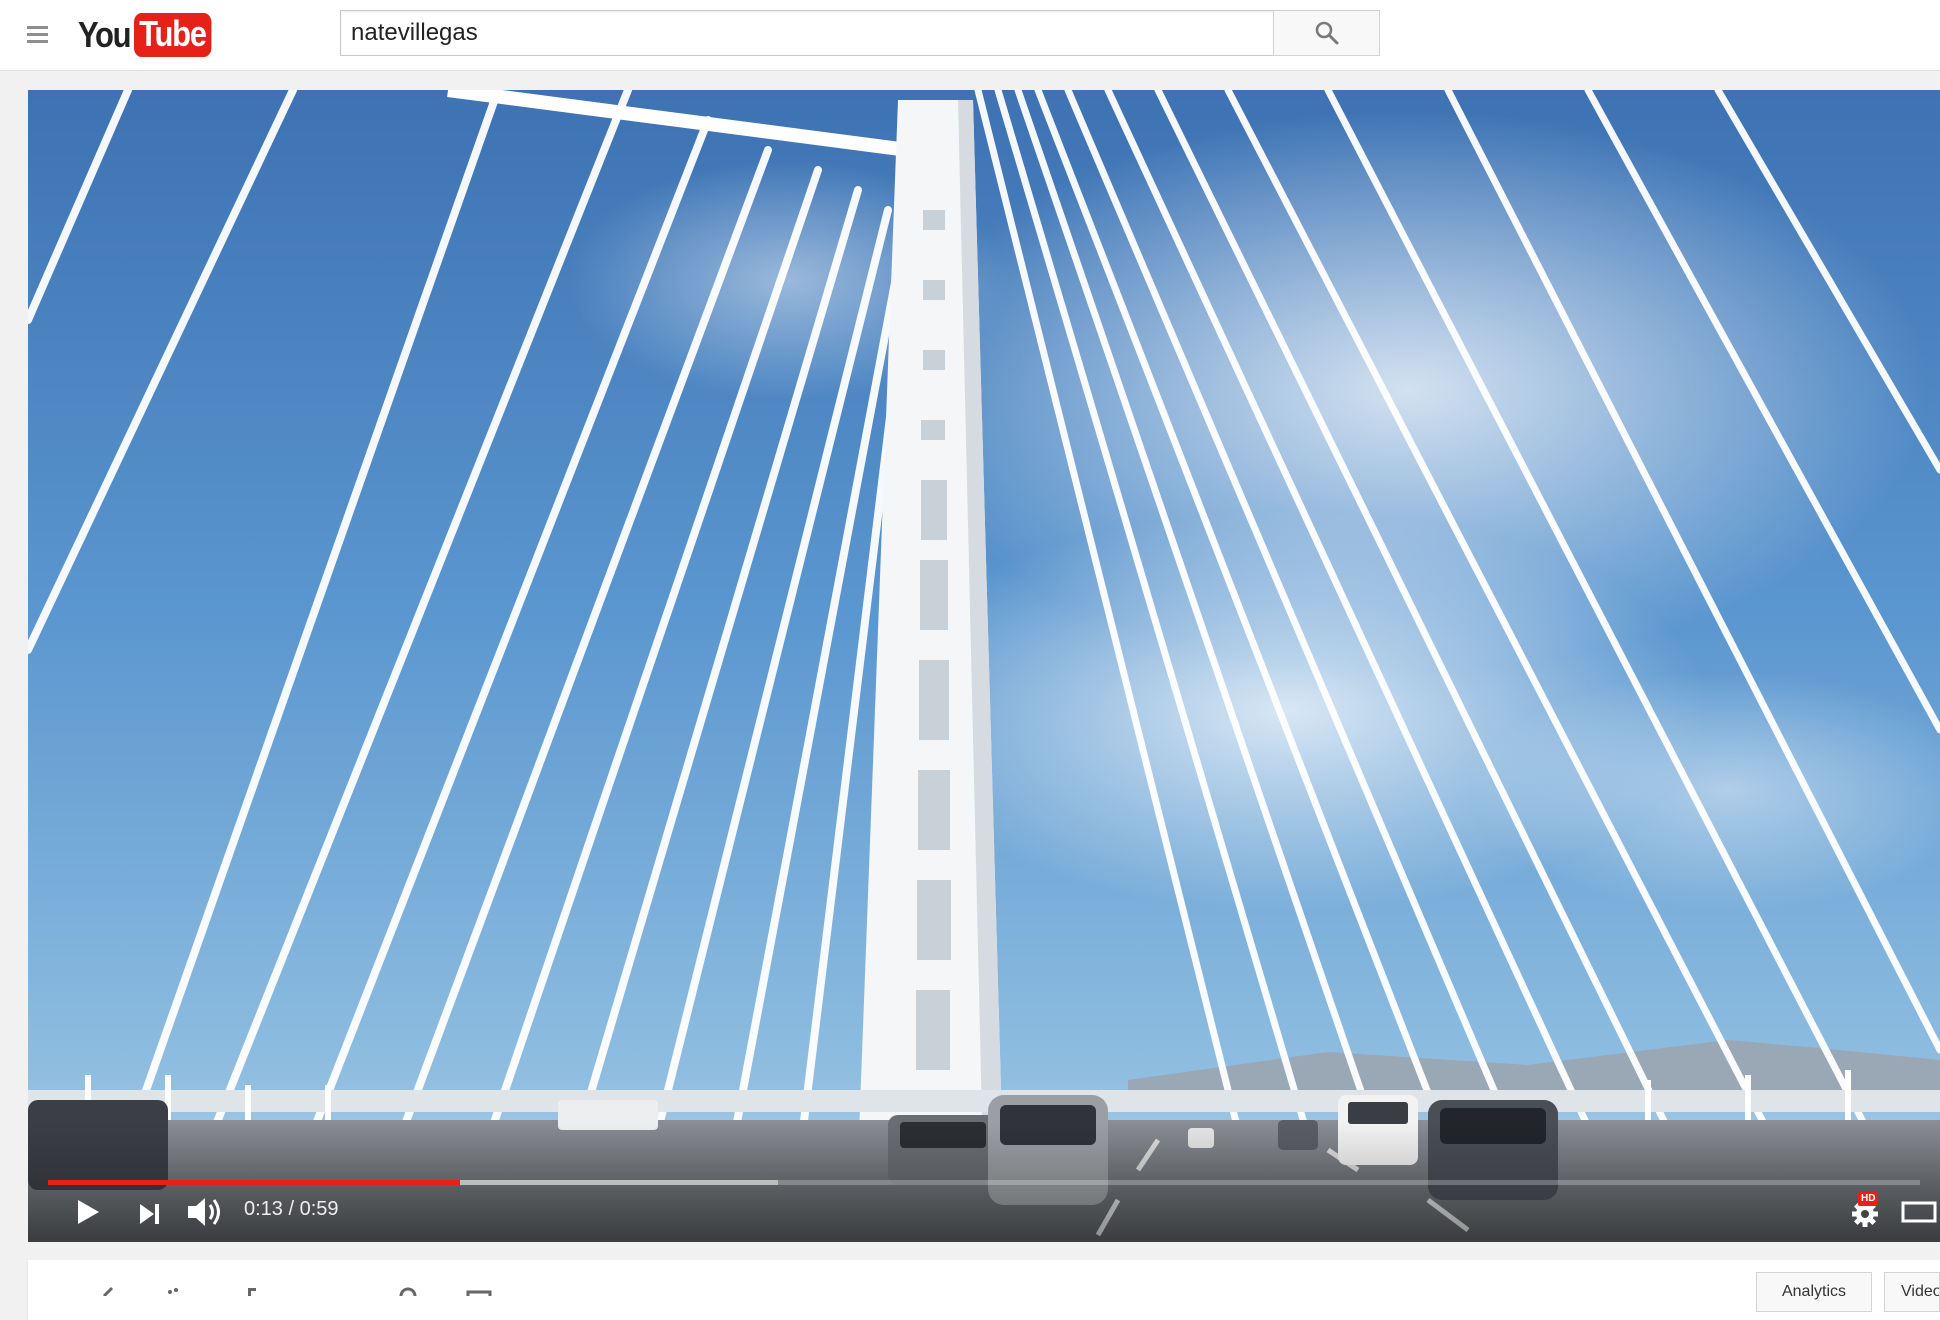 Image resolution: width=1940 pixels, height=1320 pixels. Describe the element at coordinates (1814, 1292) in the screenshot. I see `analytics-button: Analytics` at that location.